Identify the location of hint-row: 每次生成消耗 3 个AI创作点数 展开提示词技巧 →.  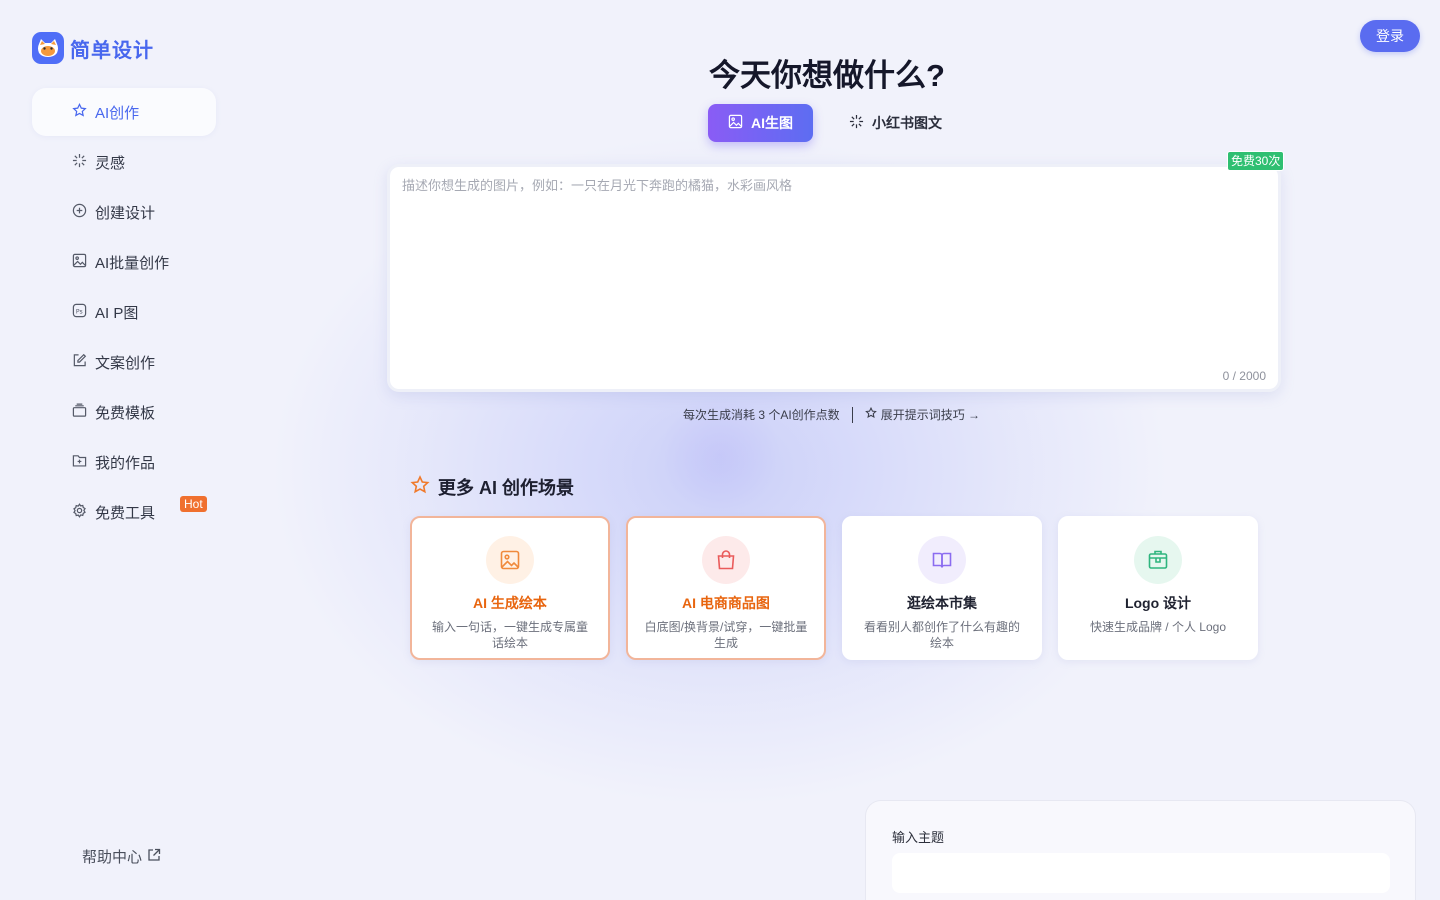
(831, 414).